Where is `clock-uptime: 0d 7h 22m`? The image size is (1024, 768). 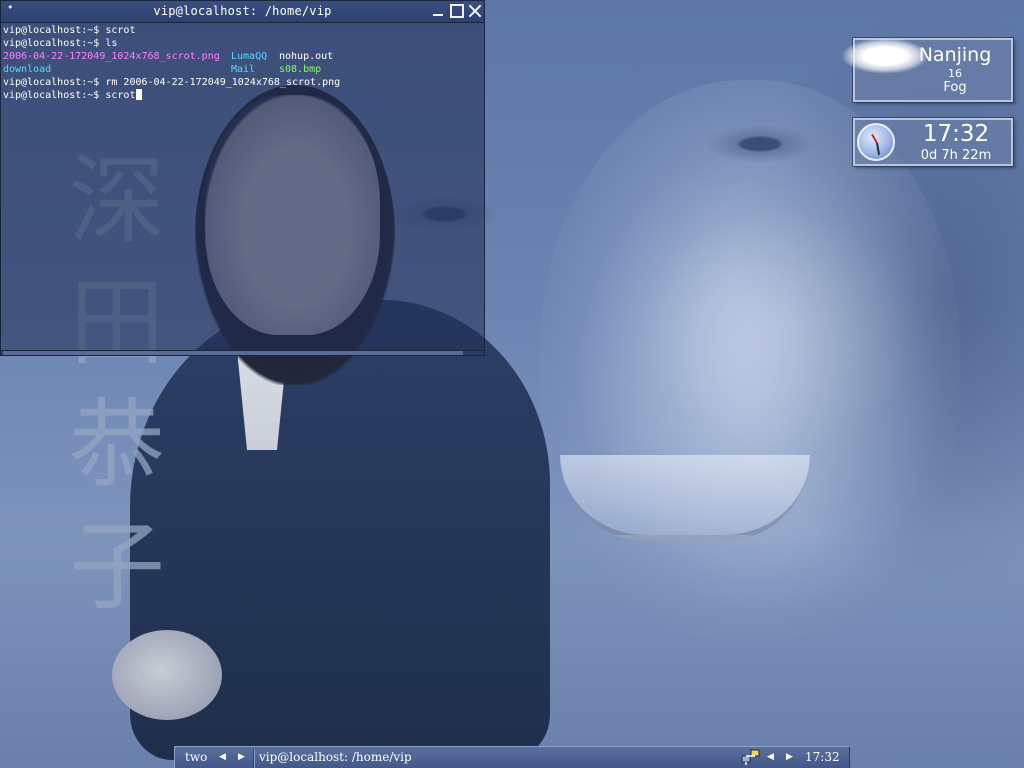
clock-uptime: 0d 7h 22m is located at coordinates (956, 155).